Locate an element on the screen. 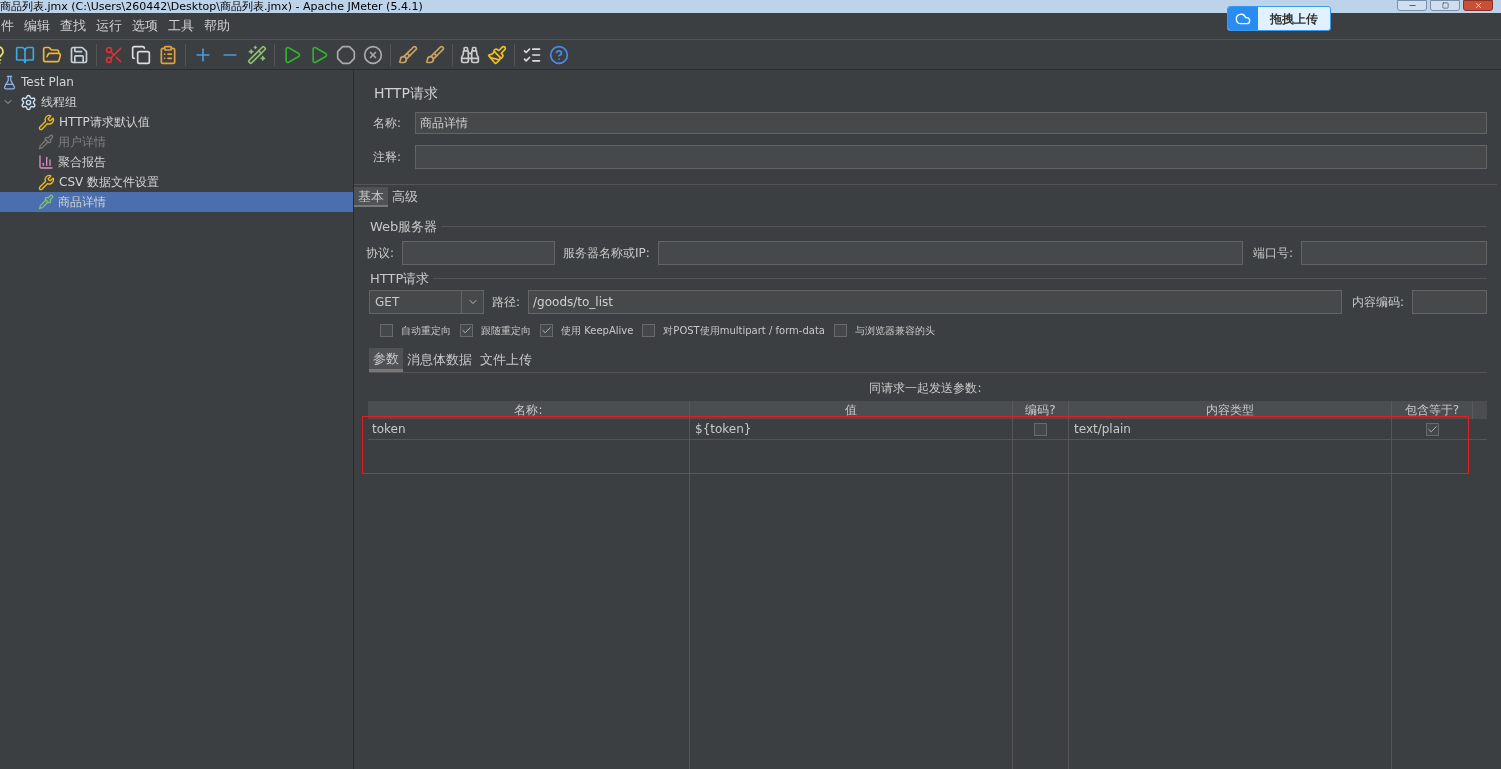 The width and height of the screenshot is (1501, 769). field-label: 端口号: is located at coordinates (1272, 253).